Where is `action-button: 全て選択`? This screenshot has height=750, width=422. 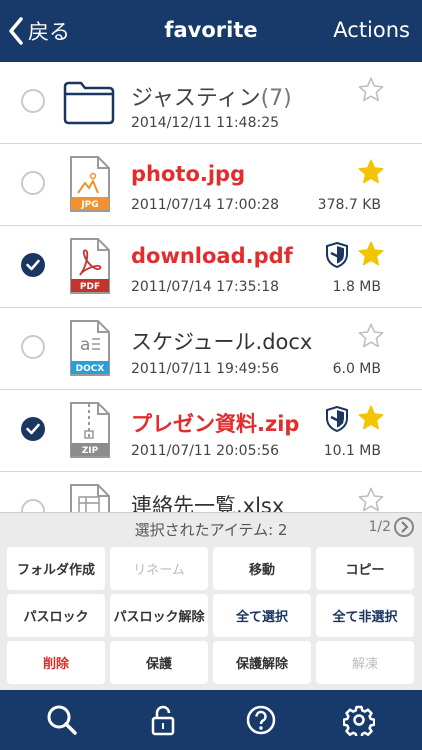
action-button: 全て選択 is located at coordinates (262, 615).